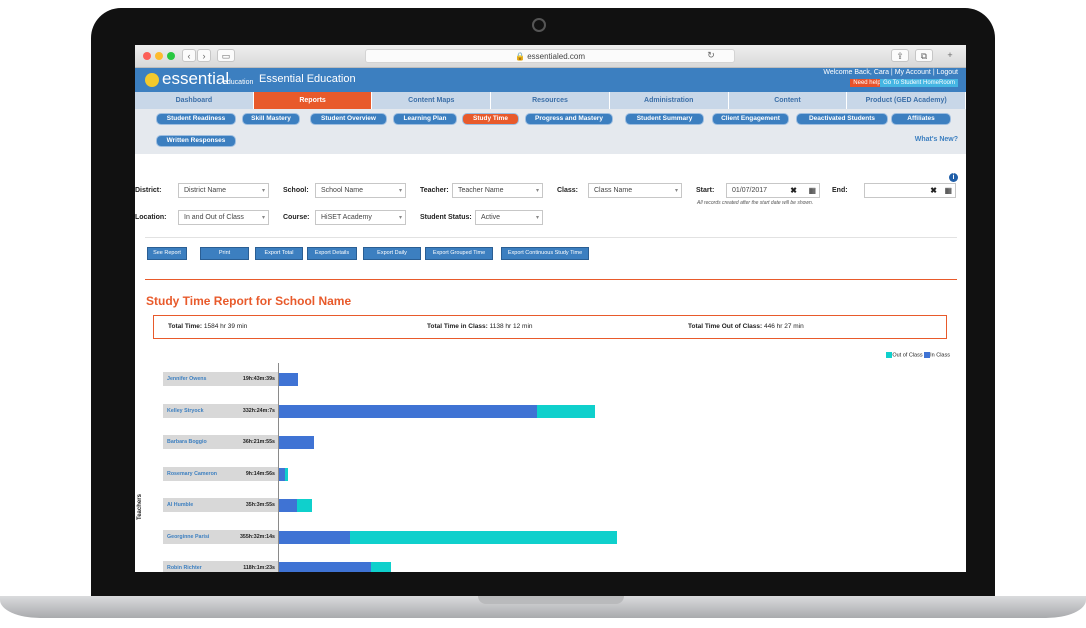 The height and width of the screenshot is (628, 1086). What do you see at coordinates (936, 139) in the screenshot?
I see `whats-new-link: What's New?` at bounding box center [936, 139].